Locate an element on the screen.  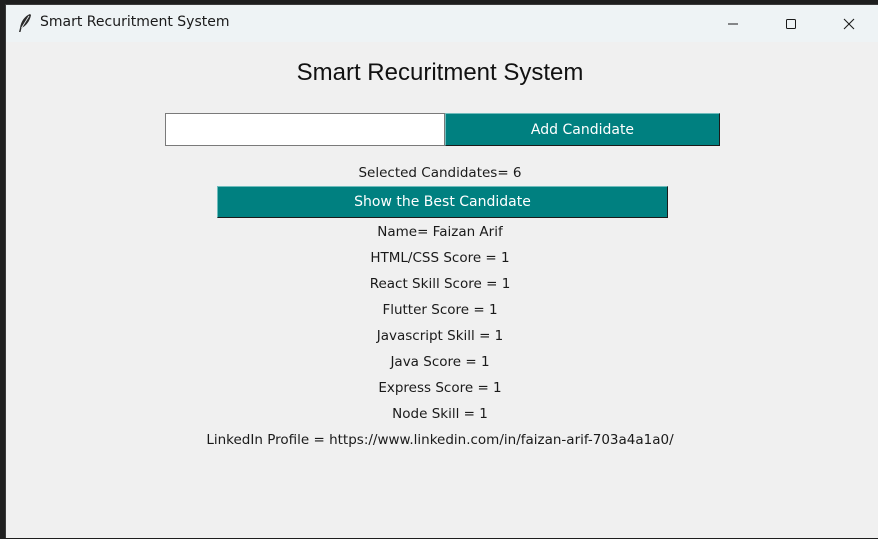
add-candidate-button: Add Candidate is located at coordinates (582, 129).